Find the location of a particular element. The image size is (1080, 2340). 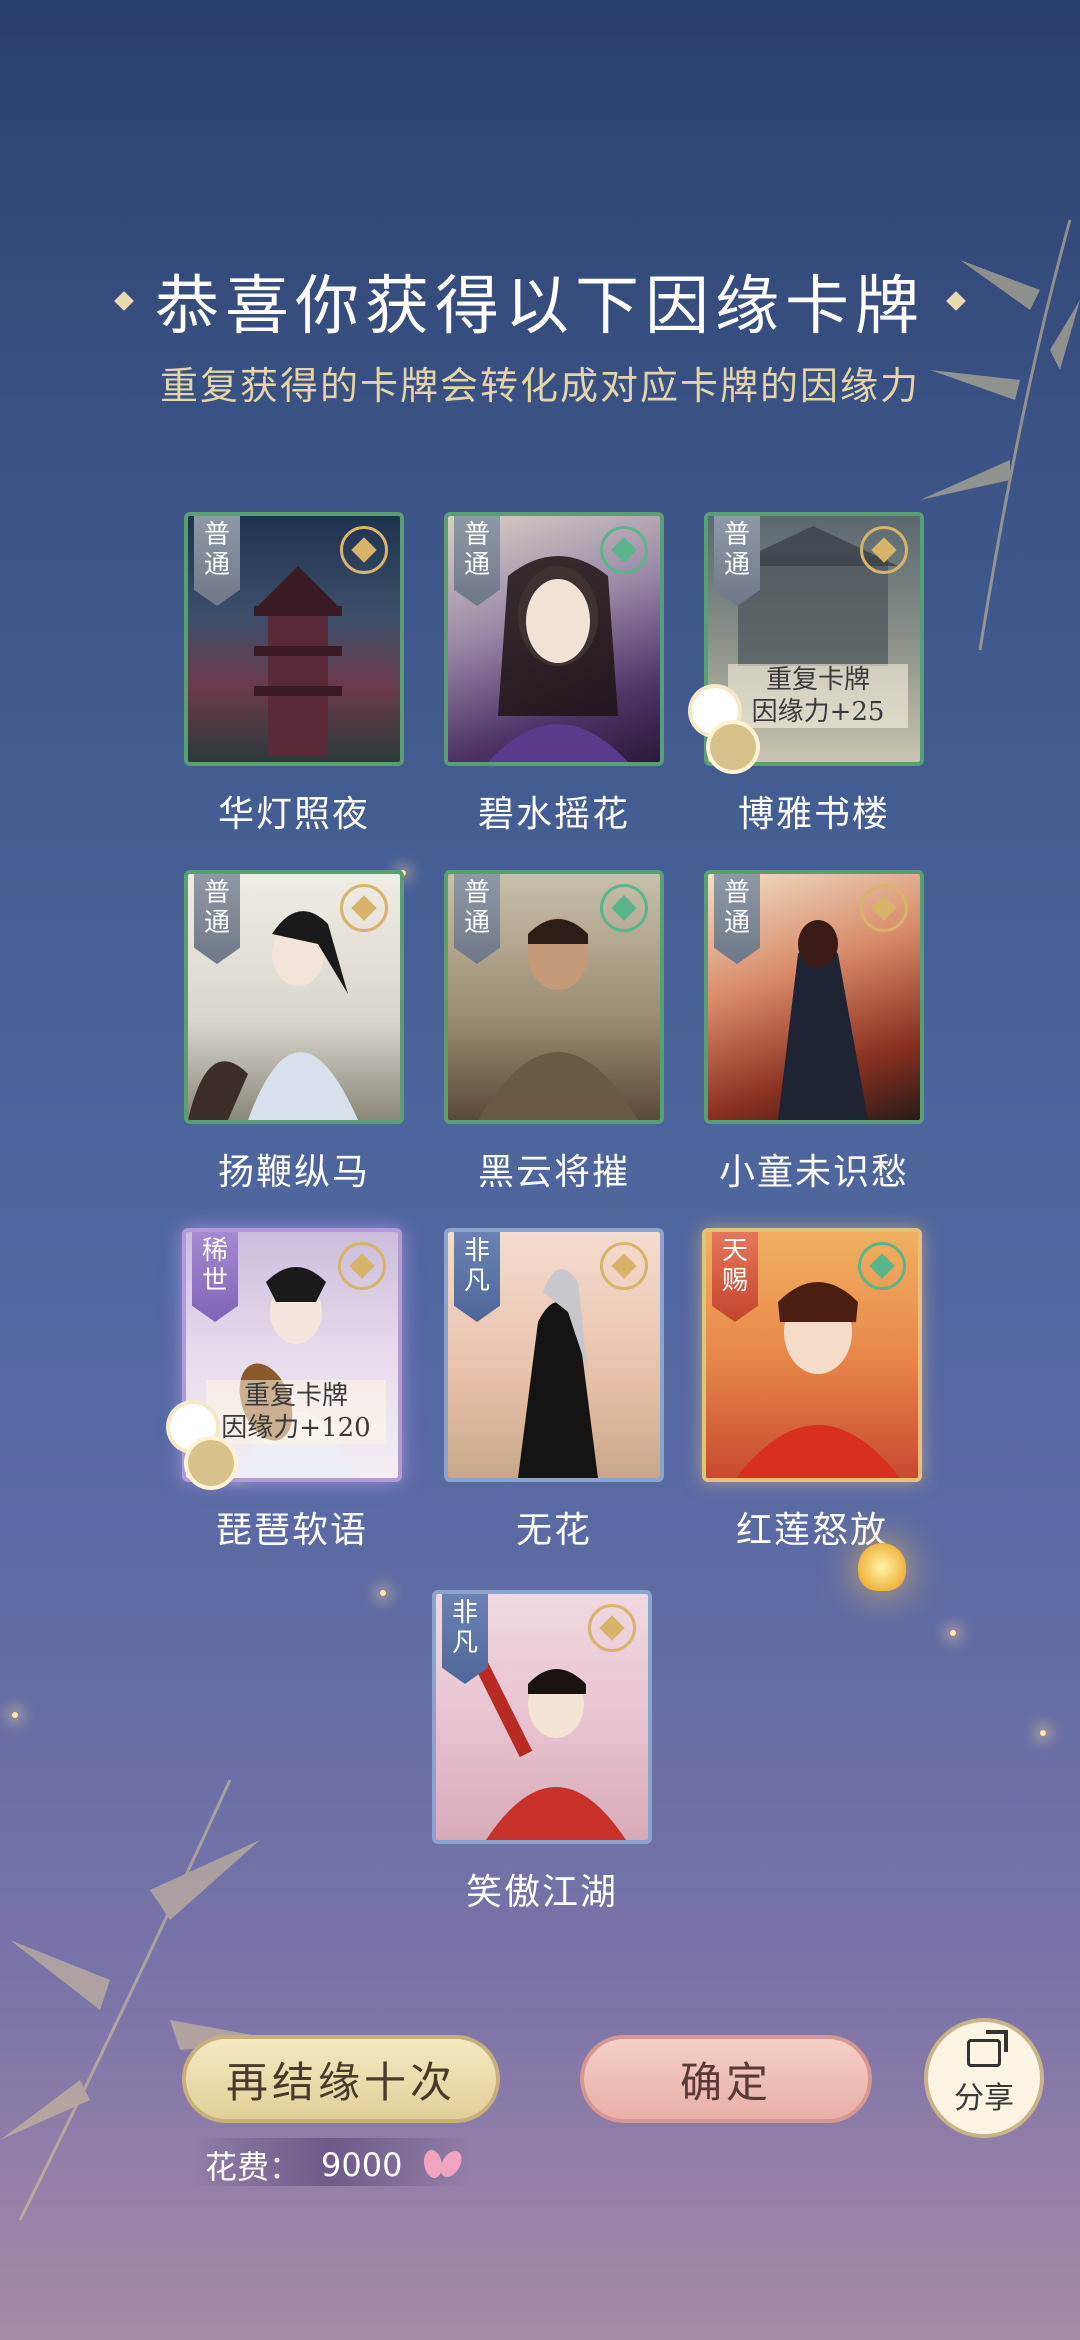

cost-display: 花费： 9000 is located at coordinates (333, 2165).